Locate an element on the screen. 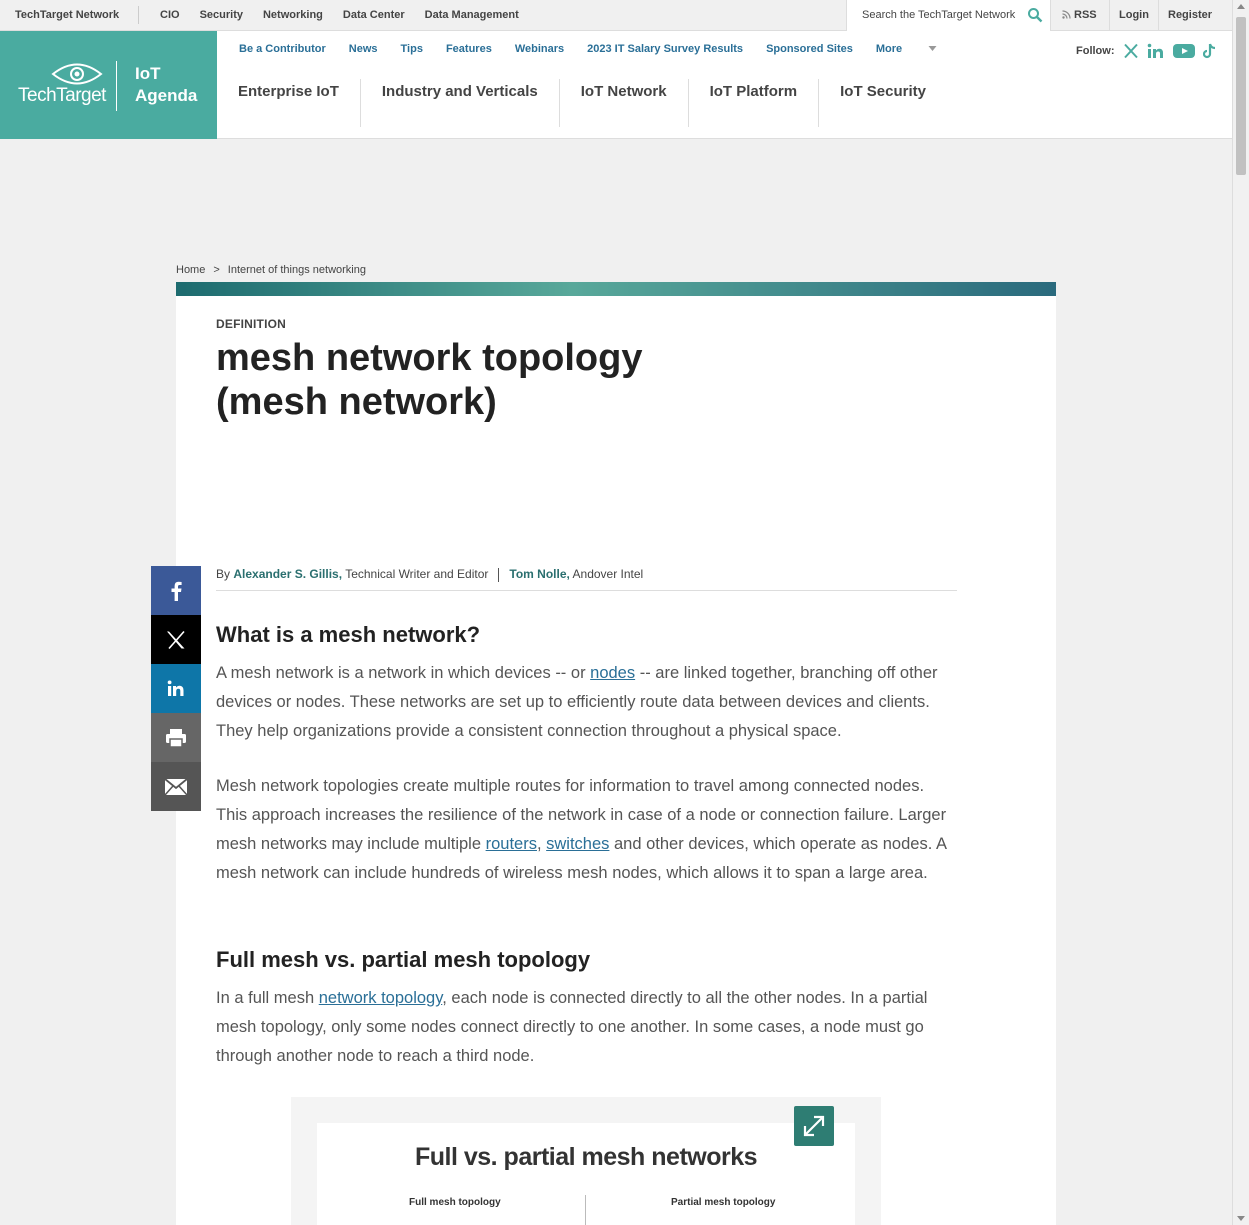 Image resolution: width=1249 pixels, height=1225 pixels. share-x-button is located at coordinates (176, 639).